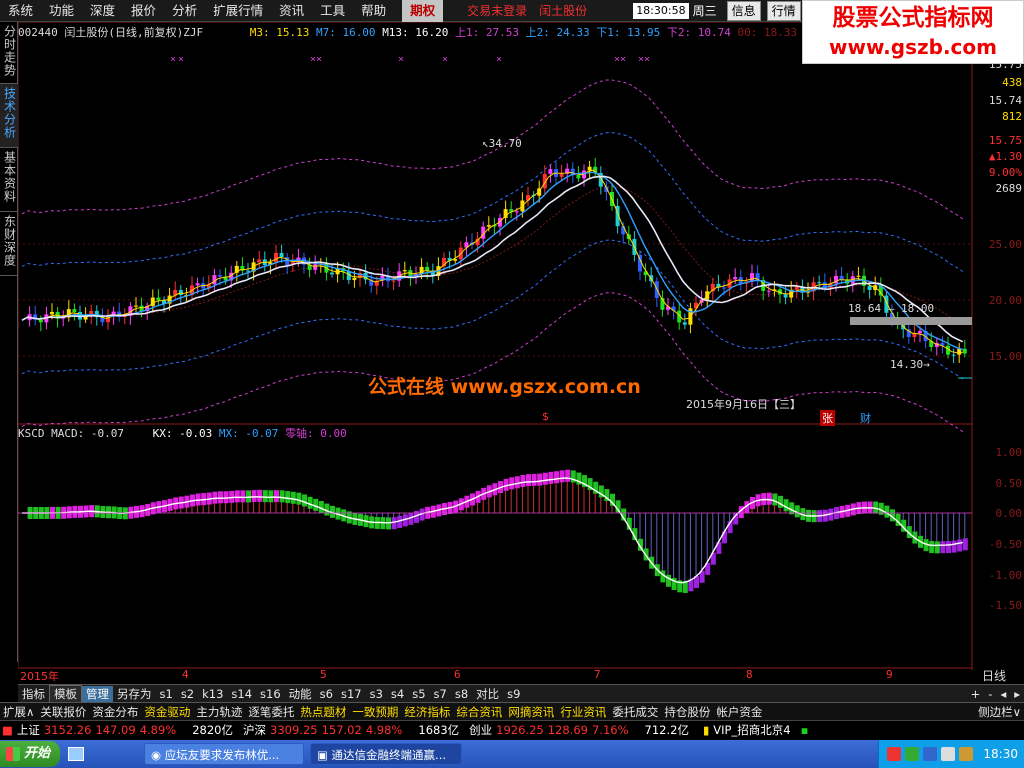 The image size is (1024, 768). Describe the element at coordinates (63, 712) in the screenshot. I see `link-related-quote: 关联报价` at that location.